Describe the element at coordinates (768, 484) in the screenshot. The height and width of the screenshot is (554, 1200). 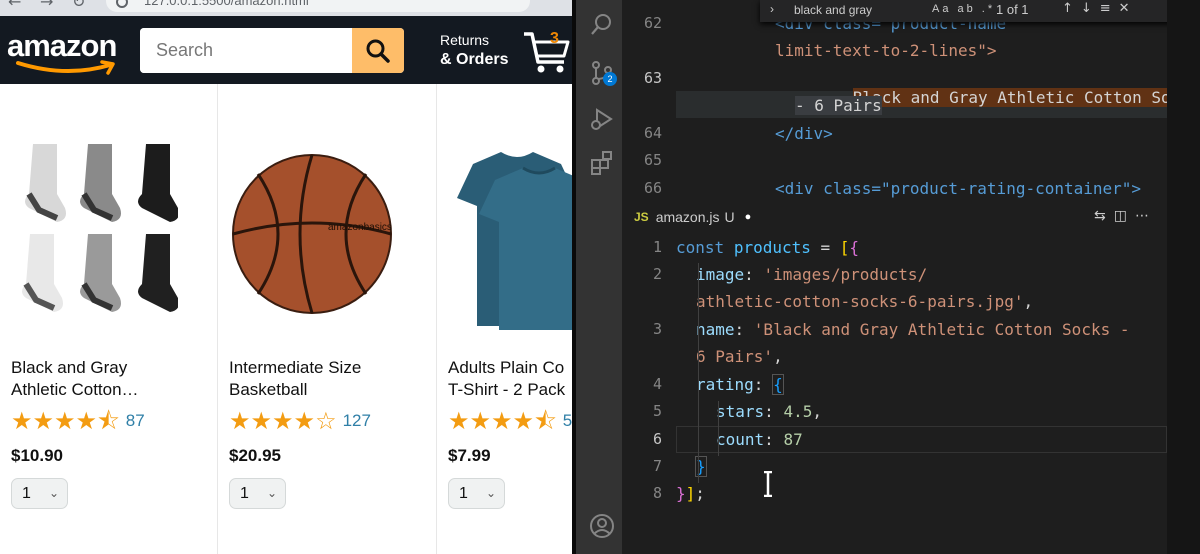
I see `text-cursor-icon` at that location.